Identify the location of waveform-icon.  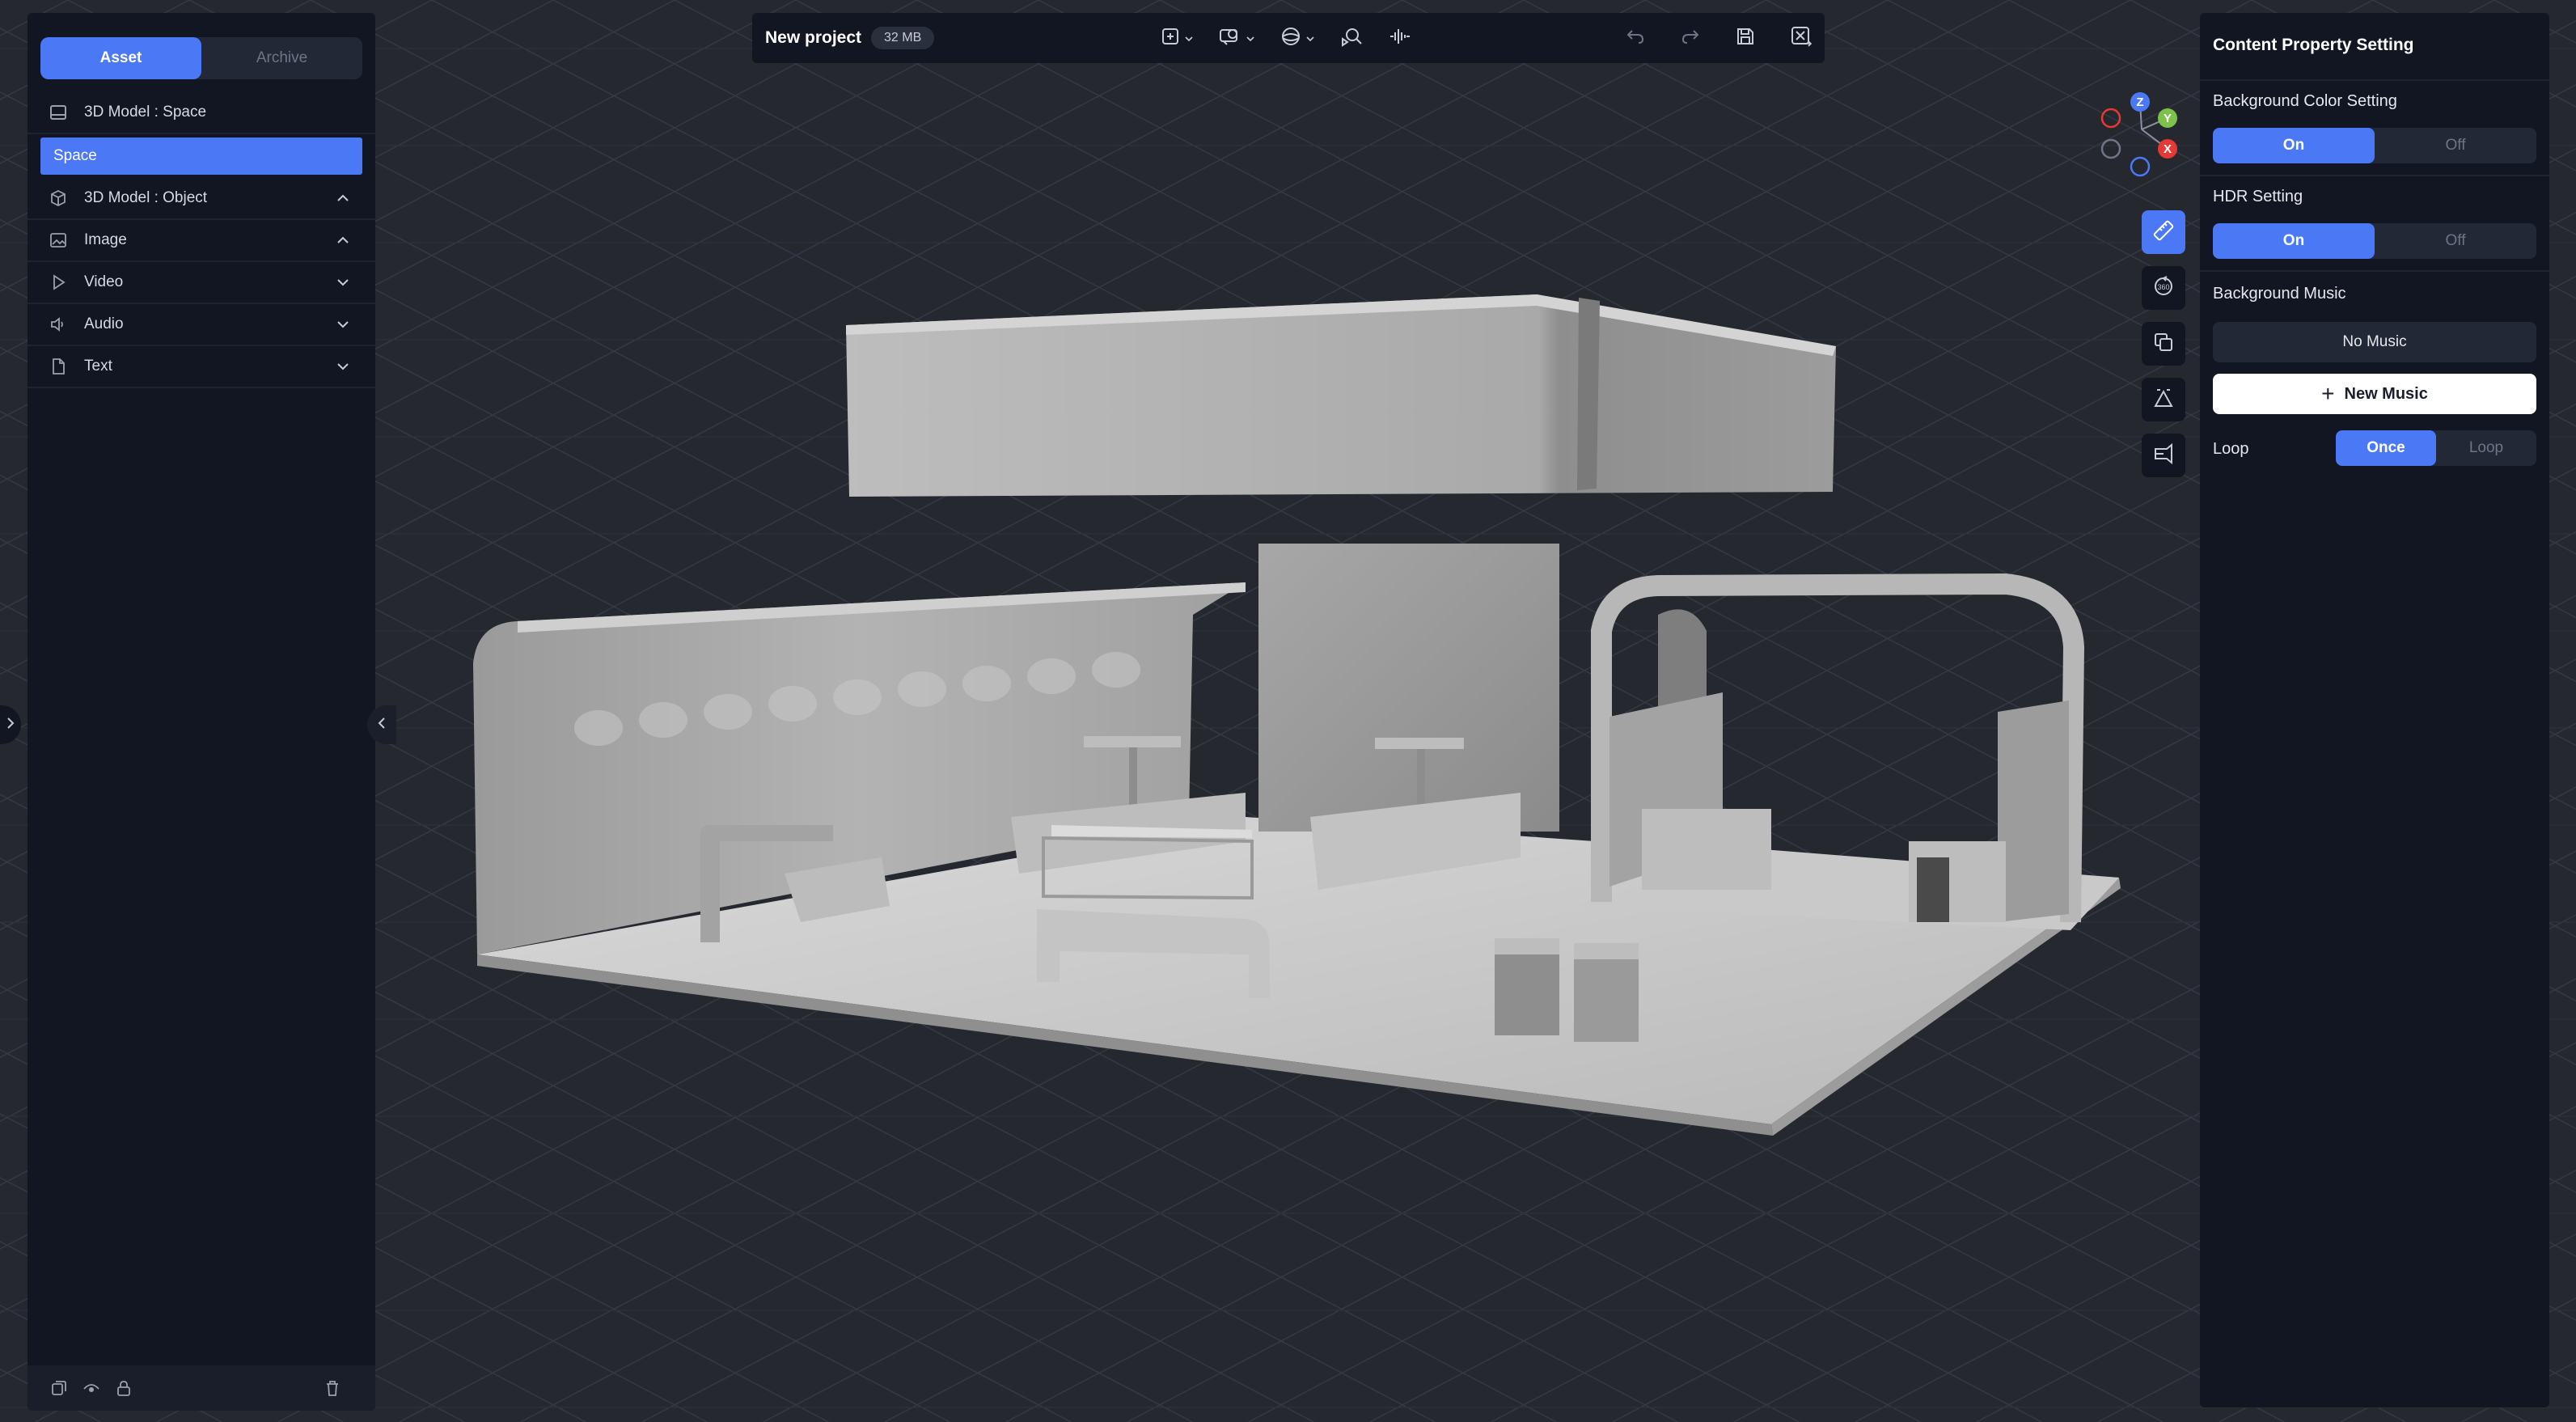
(1400, 39).